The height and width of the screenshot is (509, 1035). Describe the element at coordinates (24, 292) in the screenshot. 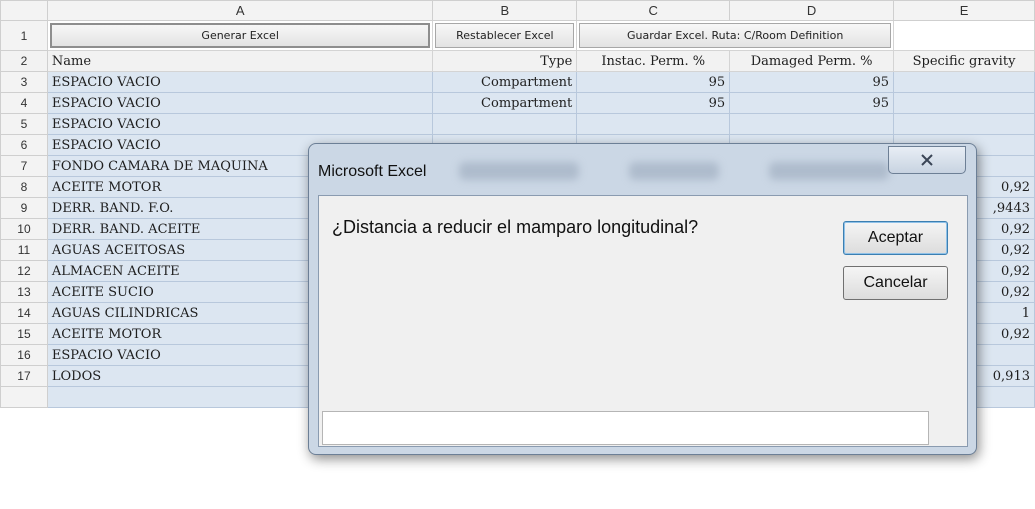

I see `row-number: 13` at that location.